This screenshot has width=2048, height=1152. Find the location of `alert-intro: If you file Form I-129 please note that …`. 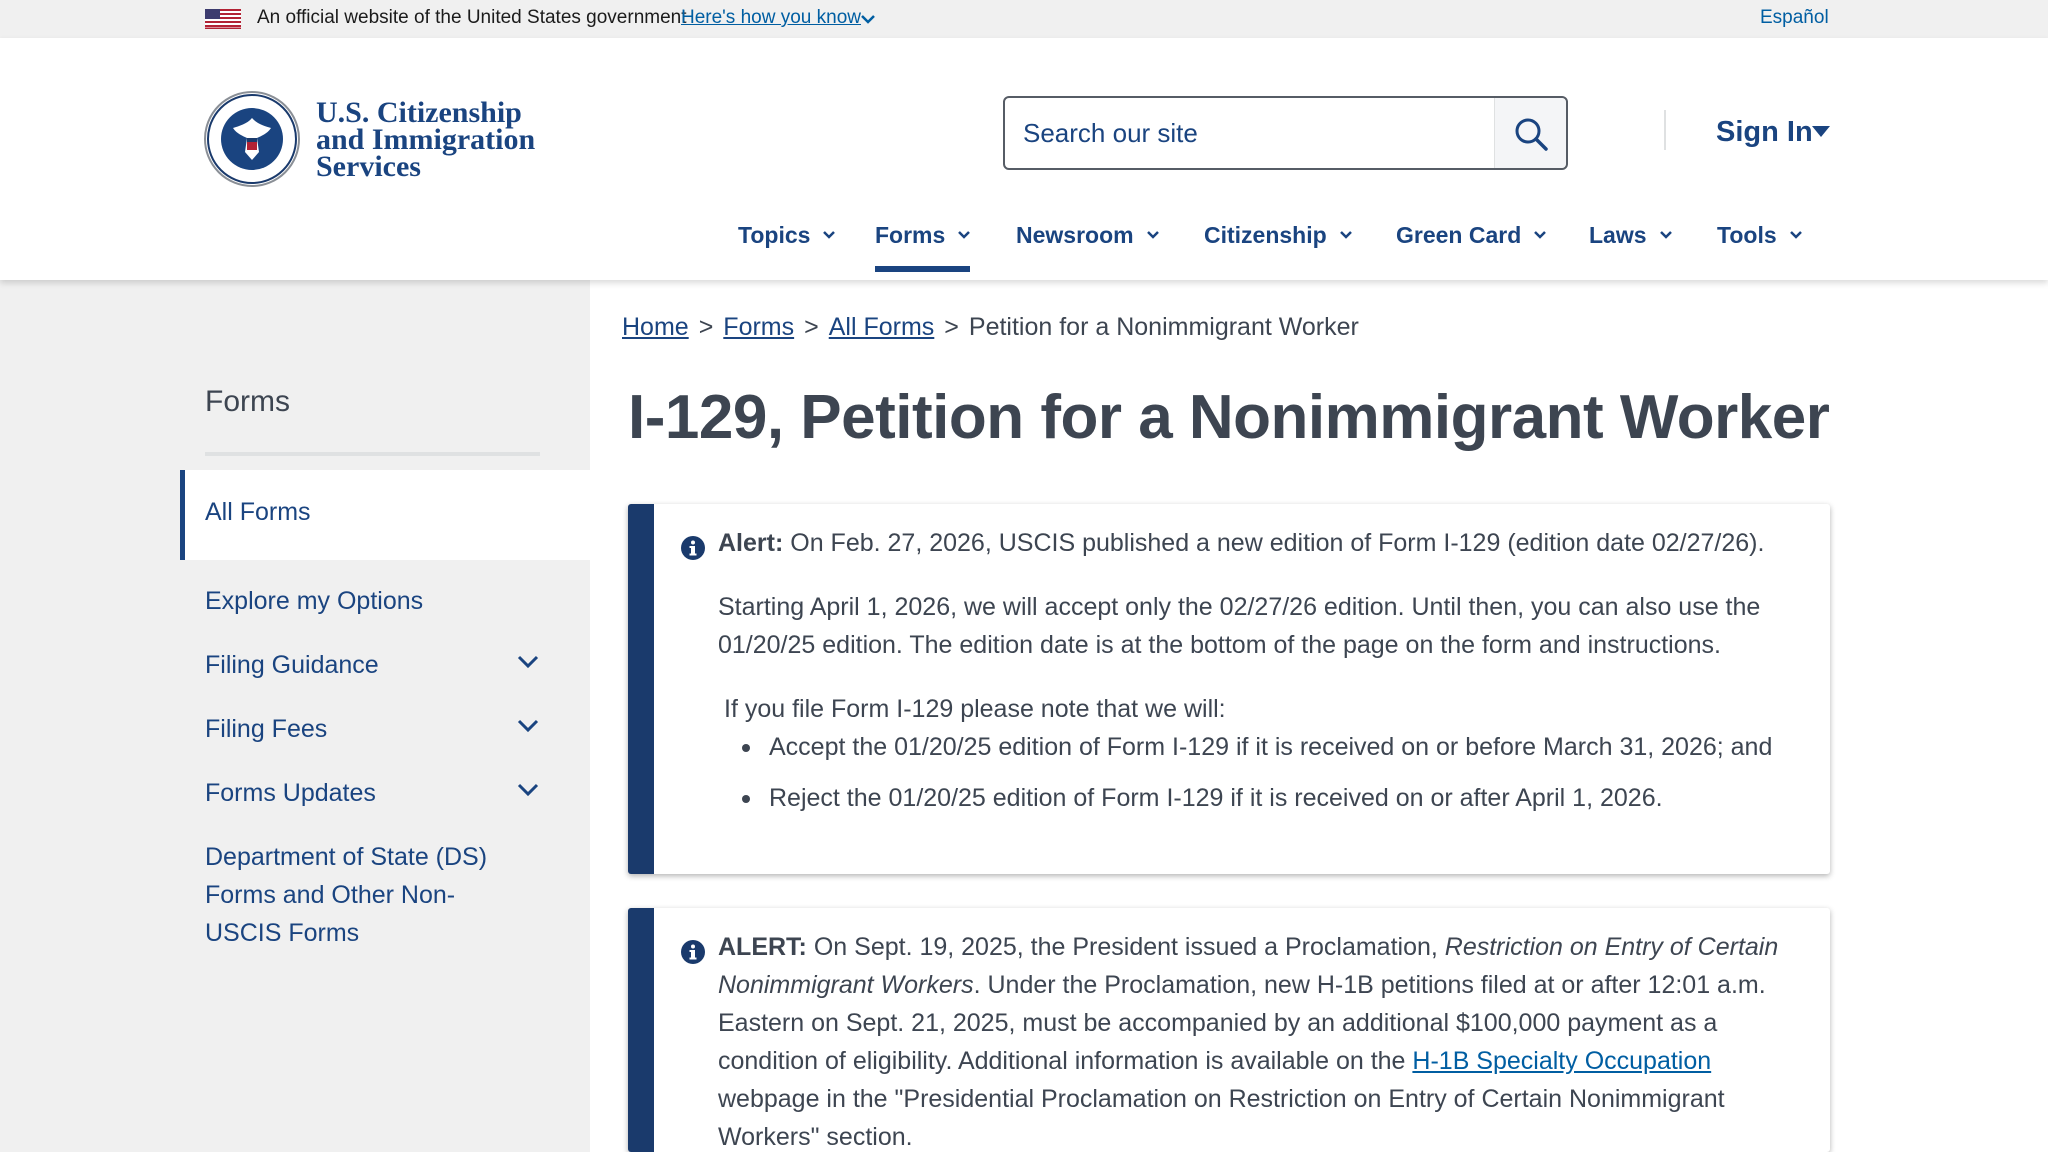

alert-intro: If you file Form I-129 please note that … is located at coordinates (975, 709).